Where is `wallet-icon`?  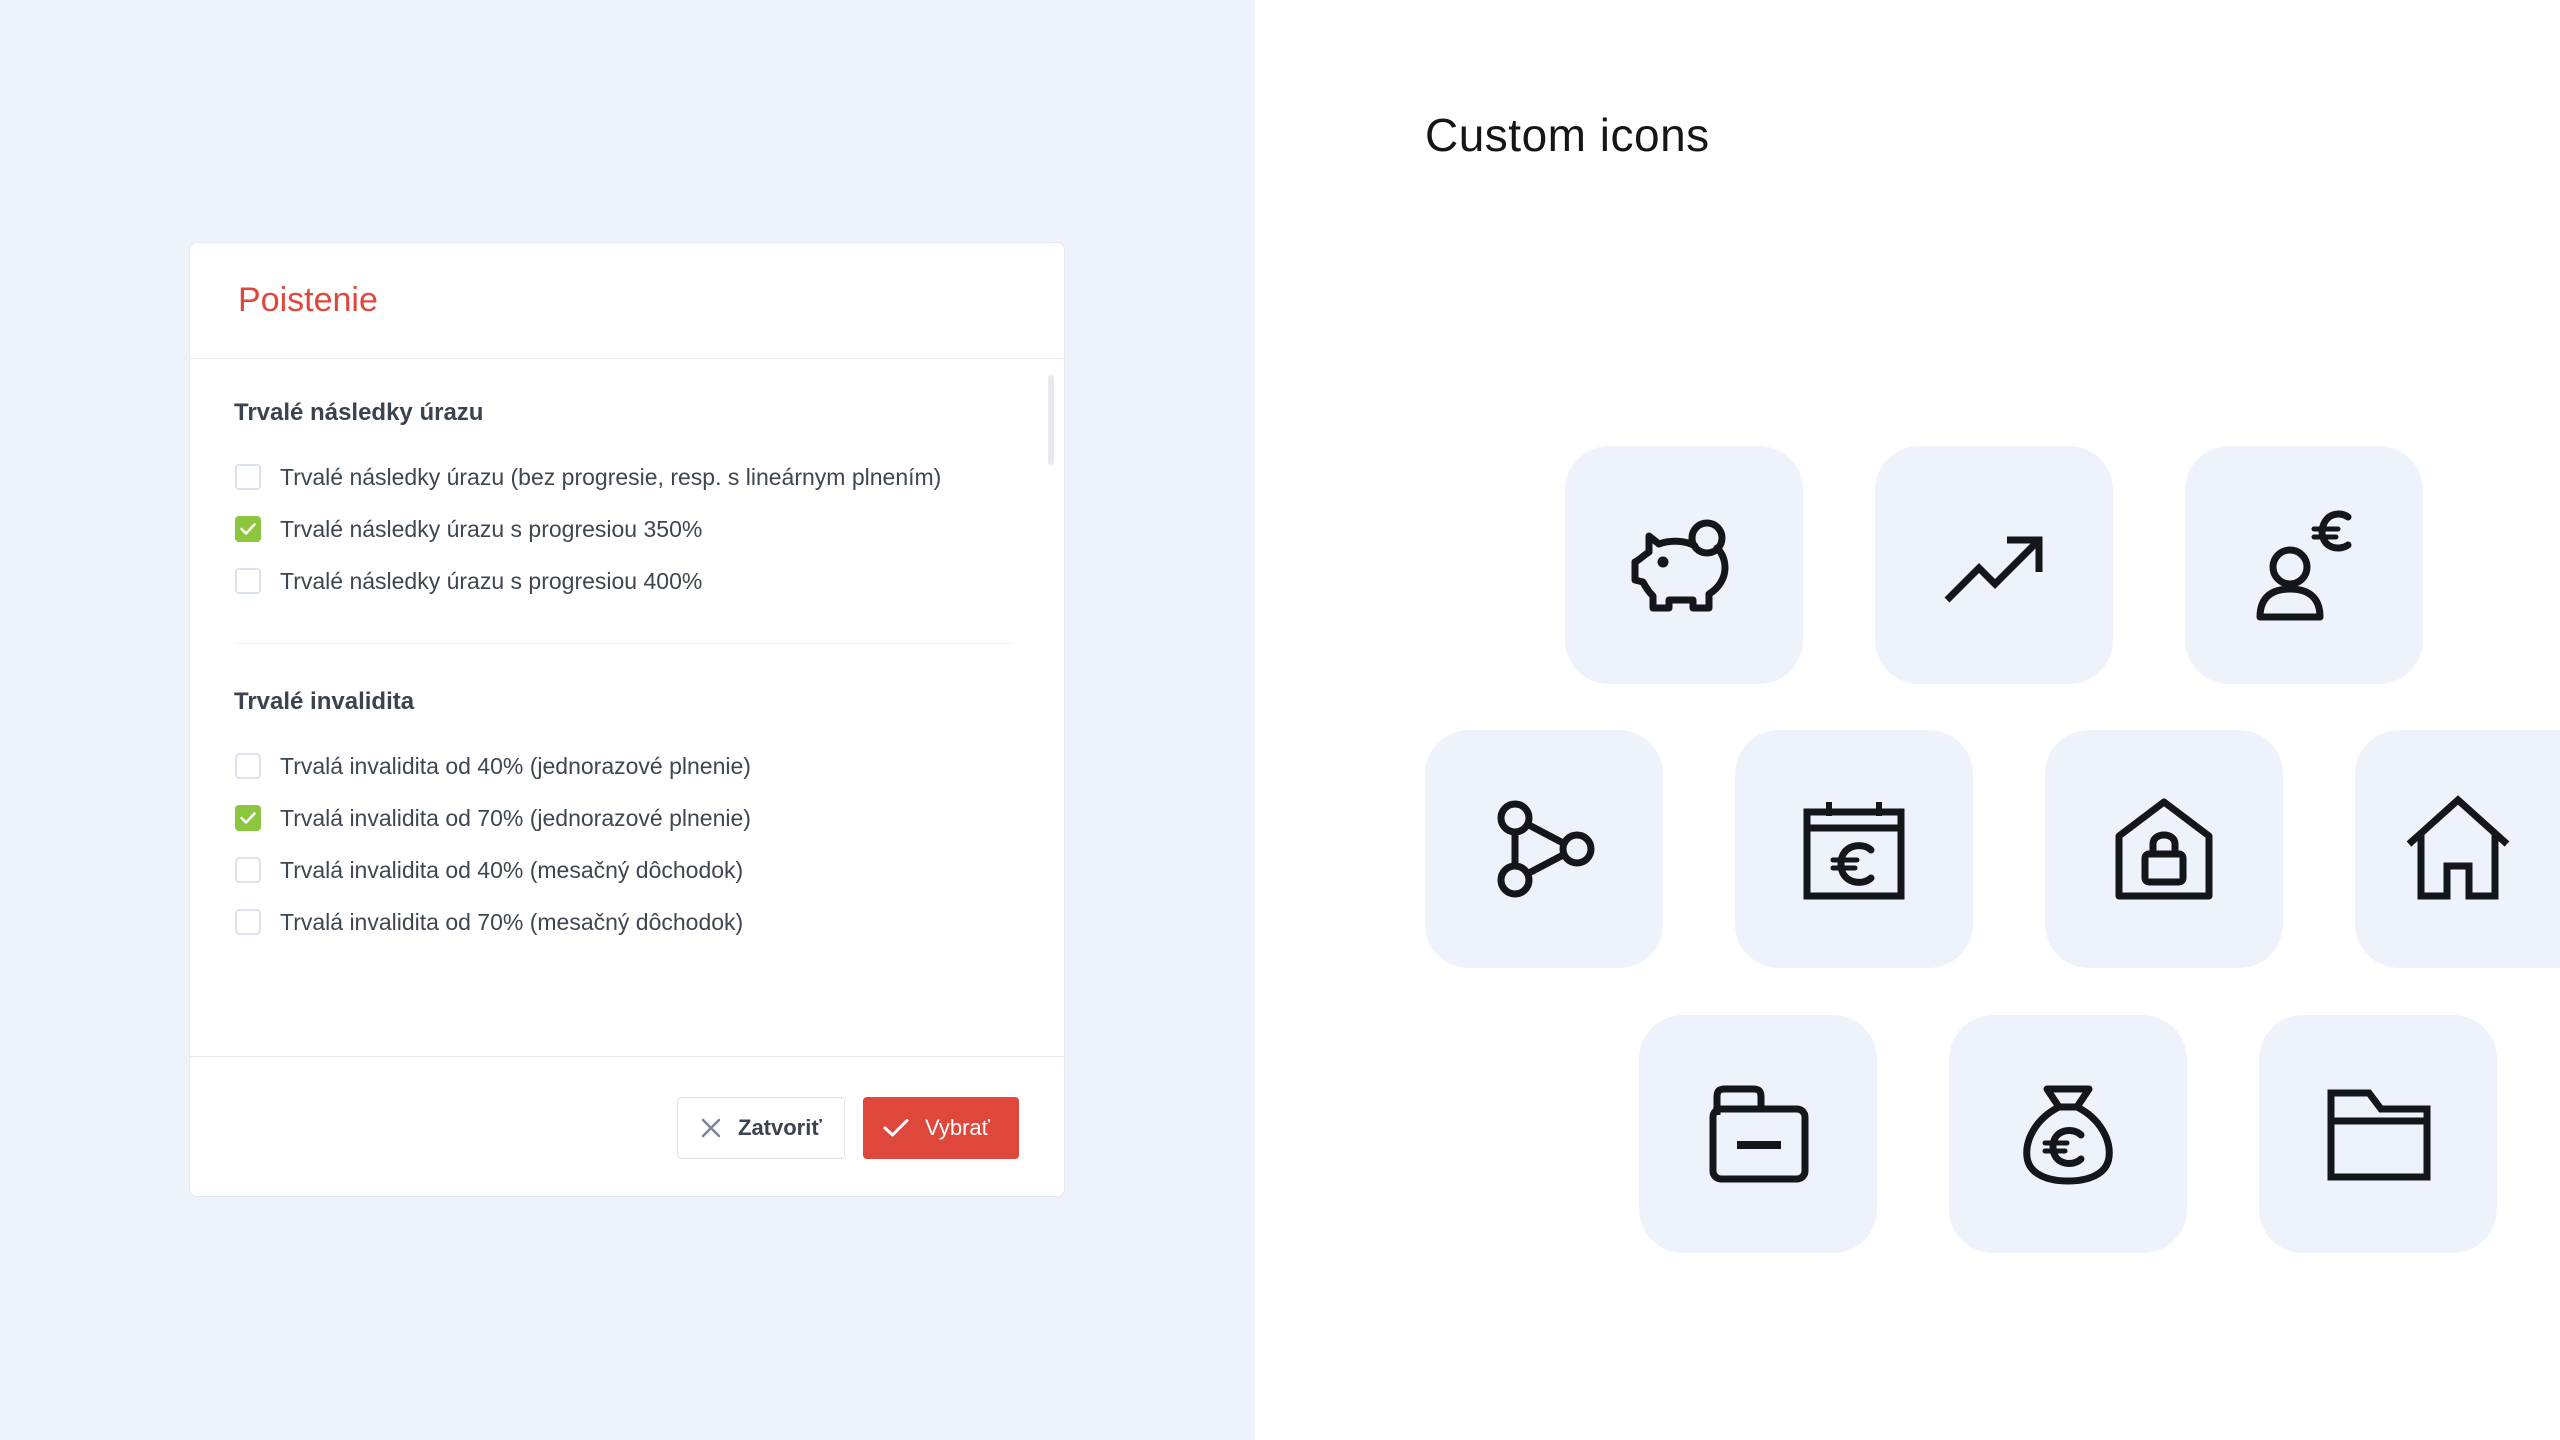
wallet-icon is located at coordinates (1759, 1134).